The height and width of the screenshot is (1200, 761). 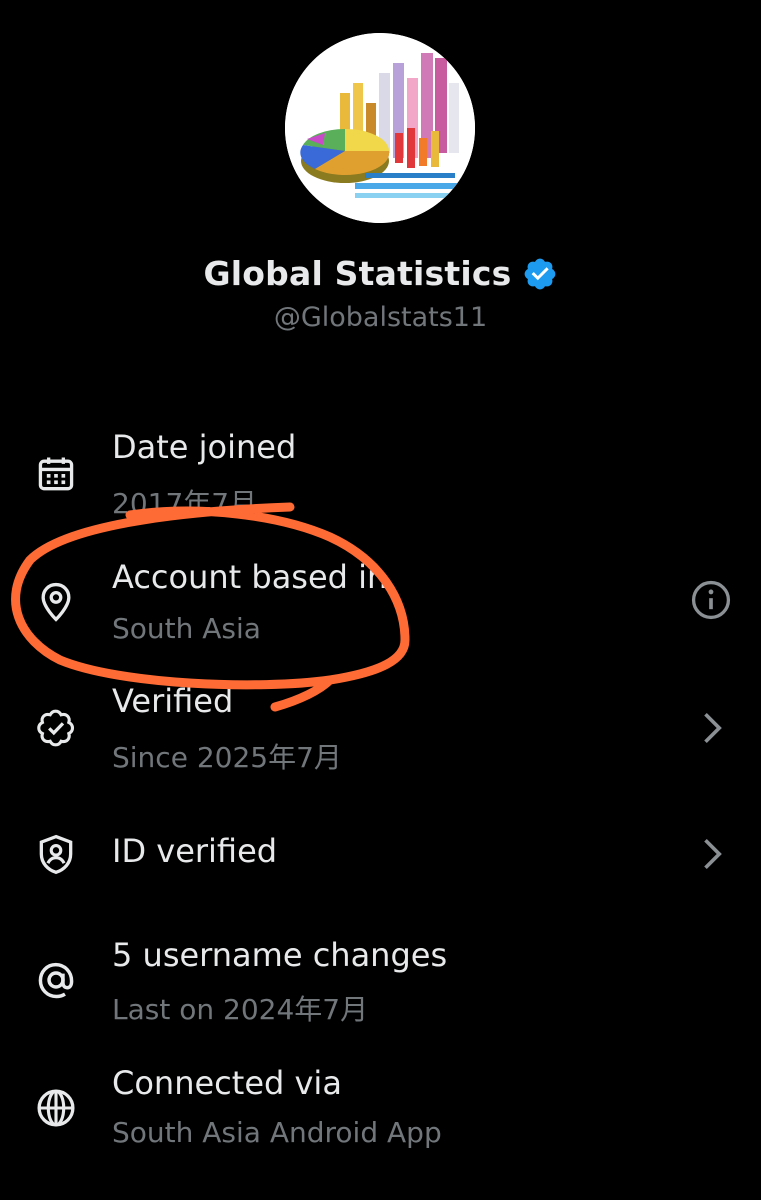 I want to click on globe-icon, so click(x=56, y=1108).